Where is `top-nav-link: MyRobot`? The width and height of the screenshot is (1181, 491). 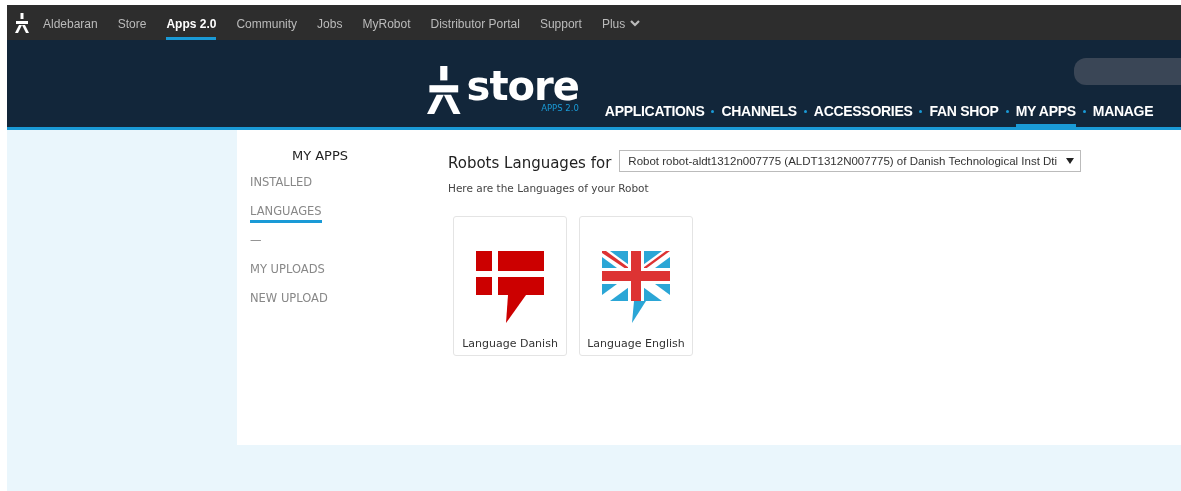
top-nav-link: MyRobot is located at coordinates (386, 24).